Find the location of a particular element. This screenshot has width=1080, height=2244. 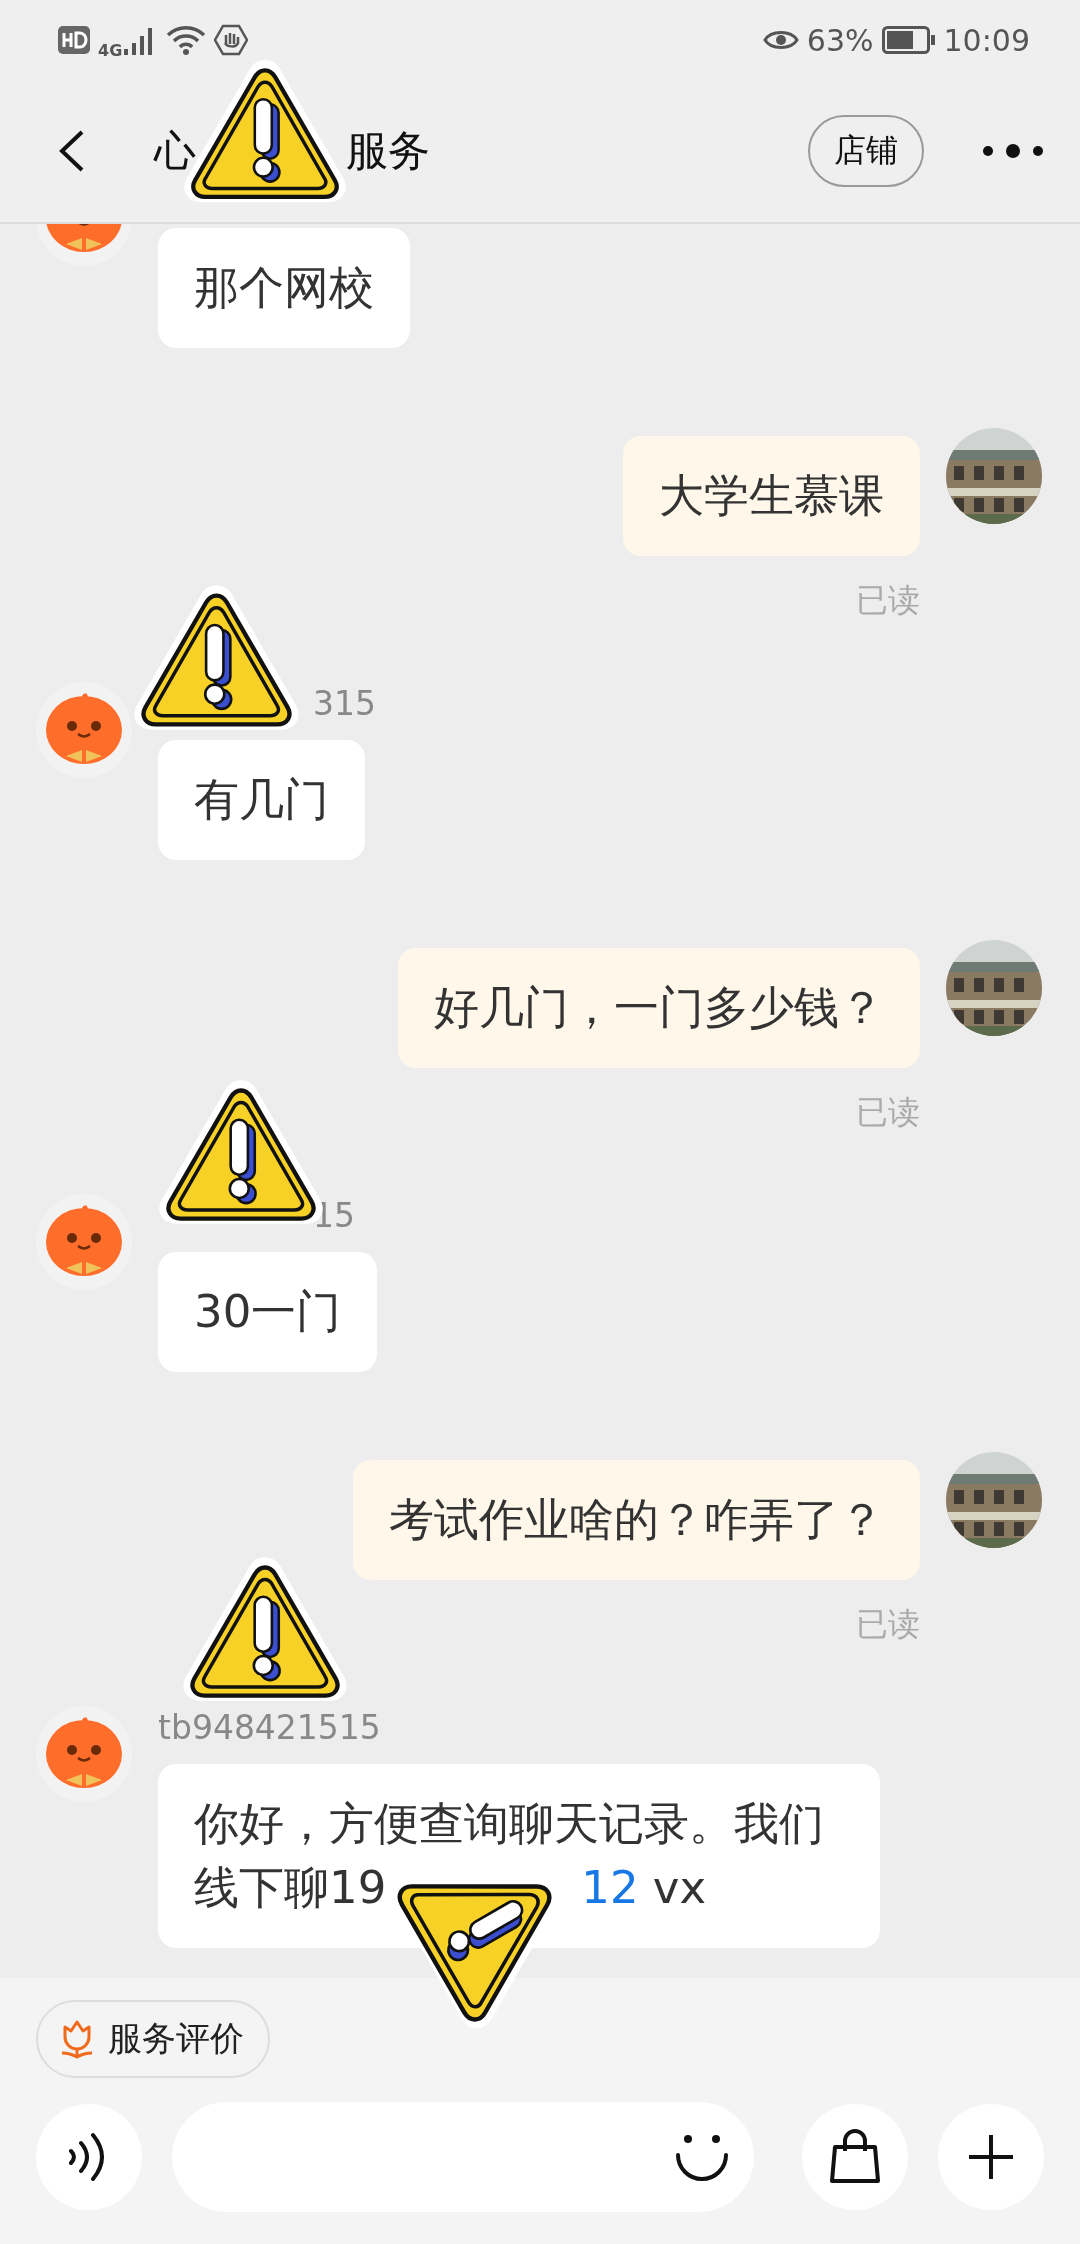

hd-icon is located at coordinates (74, 40).